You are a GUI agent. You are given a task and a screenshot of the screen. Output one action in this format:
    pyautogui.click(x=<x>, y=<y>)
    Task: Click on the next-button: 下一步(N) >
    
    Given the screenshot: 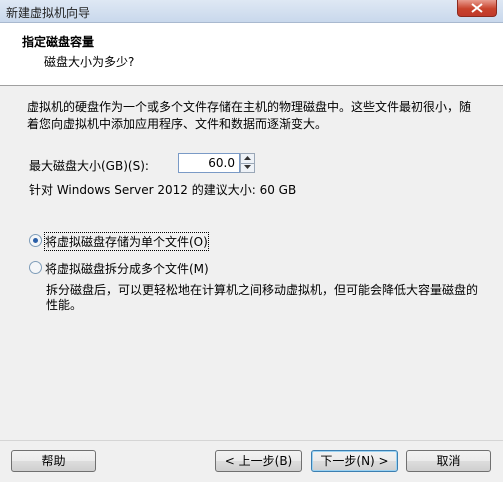 What is the action you would take?
    pyautogui.click(x=354, y=461)
    